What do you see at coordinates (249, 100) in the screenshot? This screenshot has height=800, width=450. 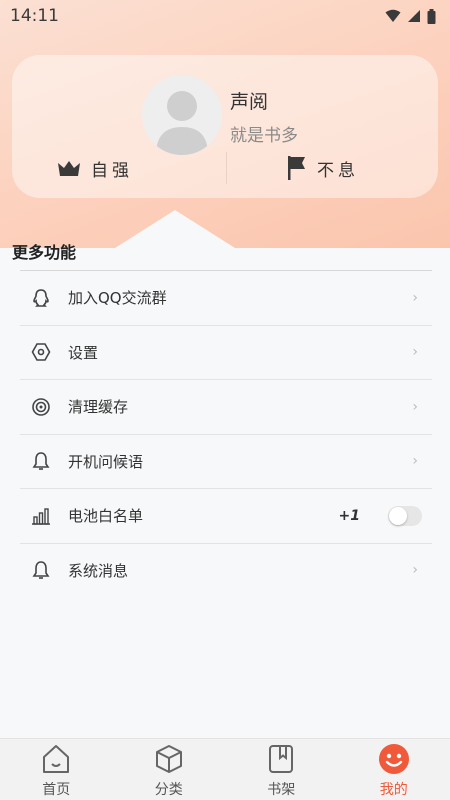 I see `user-name: 声阅` at bounding box center [249, 100].